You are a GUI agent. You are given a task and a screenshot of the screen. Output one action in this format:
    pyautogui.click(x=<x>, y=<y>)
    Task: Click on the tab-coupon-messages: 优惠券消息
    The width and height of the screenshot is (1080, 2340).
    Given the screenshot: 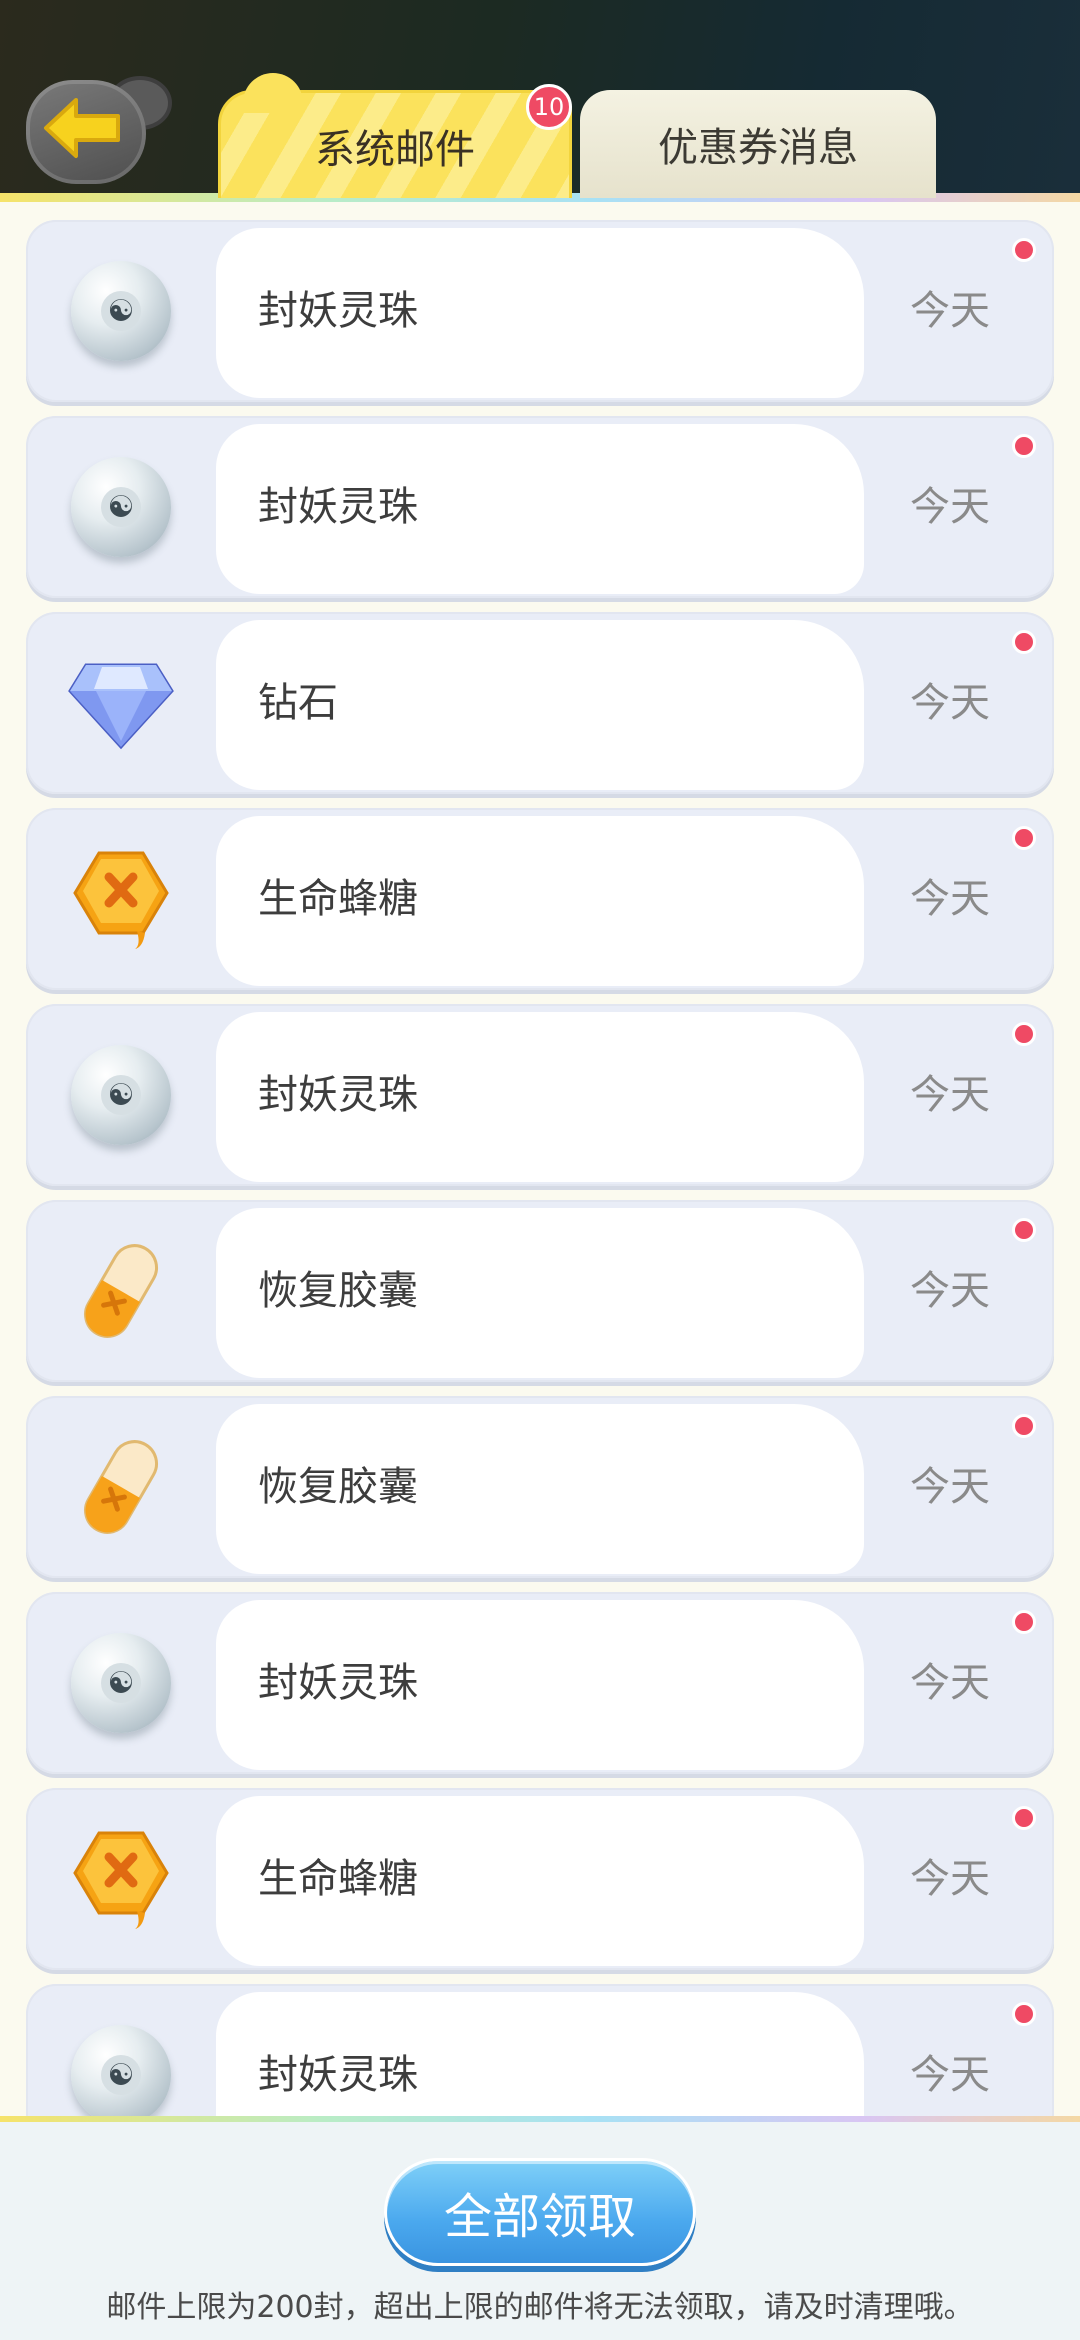 What is the action you would take?
    pyautogui.click(x=758, y=144)
    